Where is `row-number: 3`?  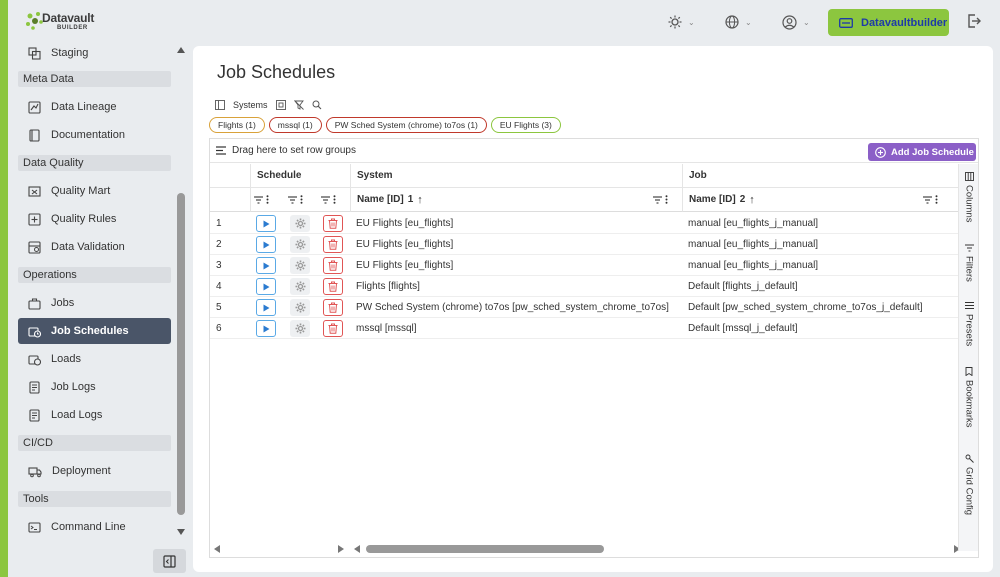
row-number: 3 is located at coordinates (219, 265).